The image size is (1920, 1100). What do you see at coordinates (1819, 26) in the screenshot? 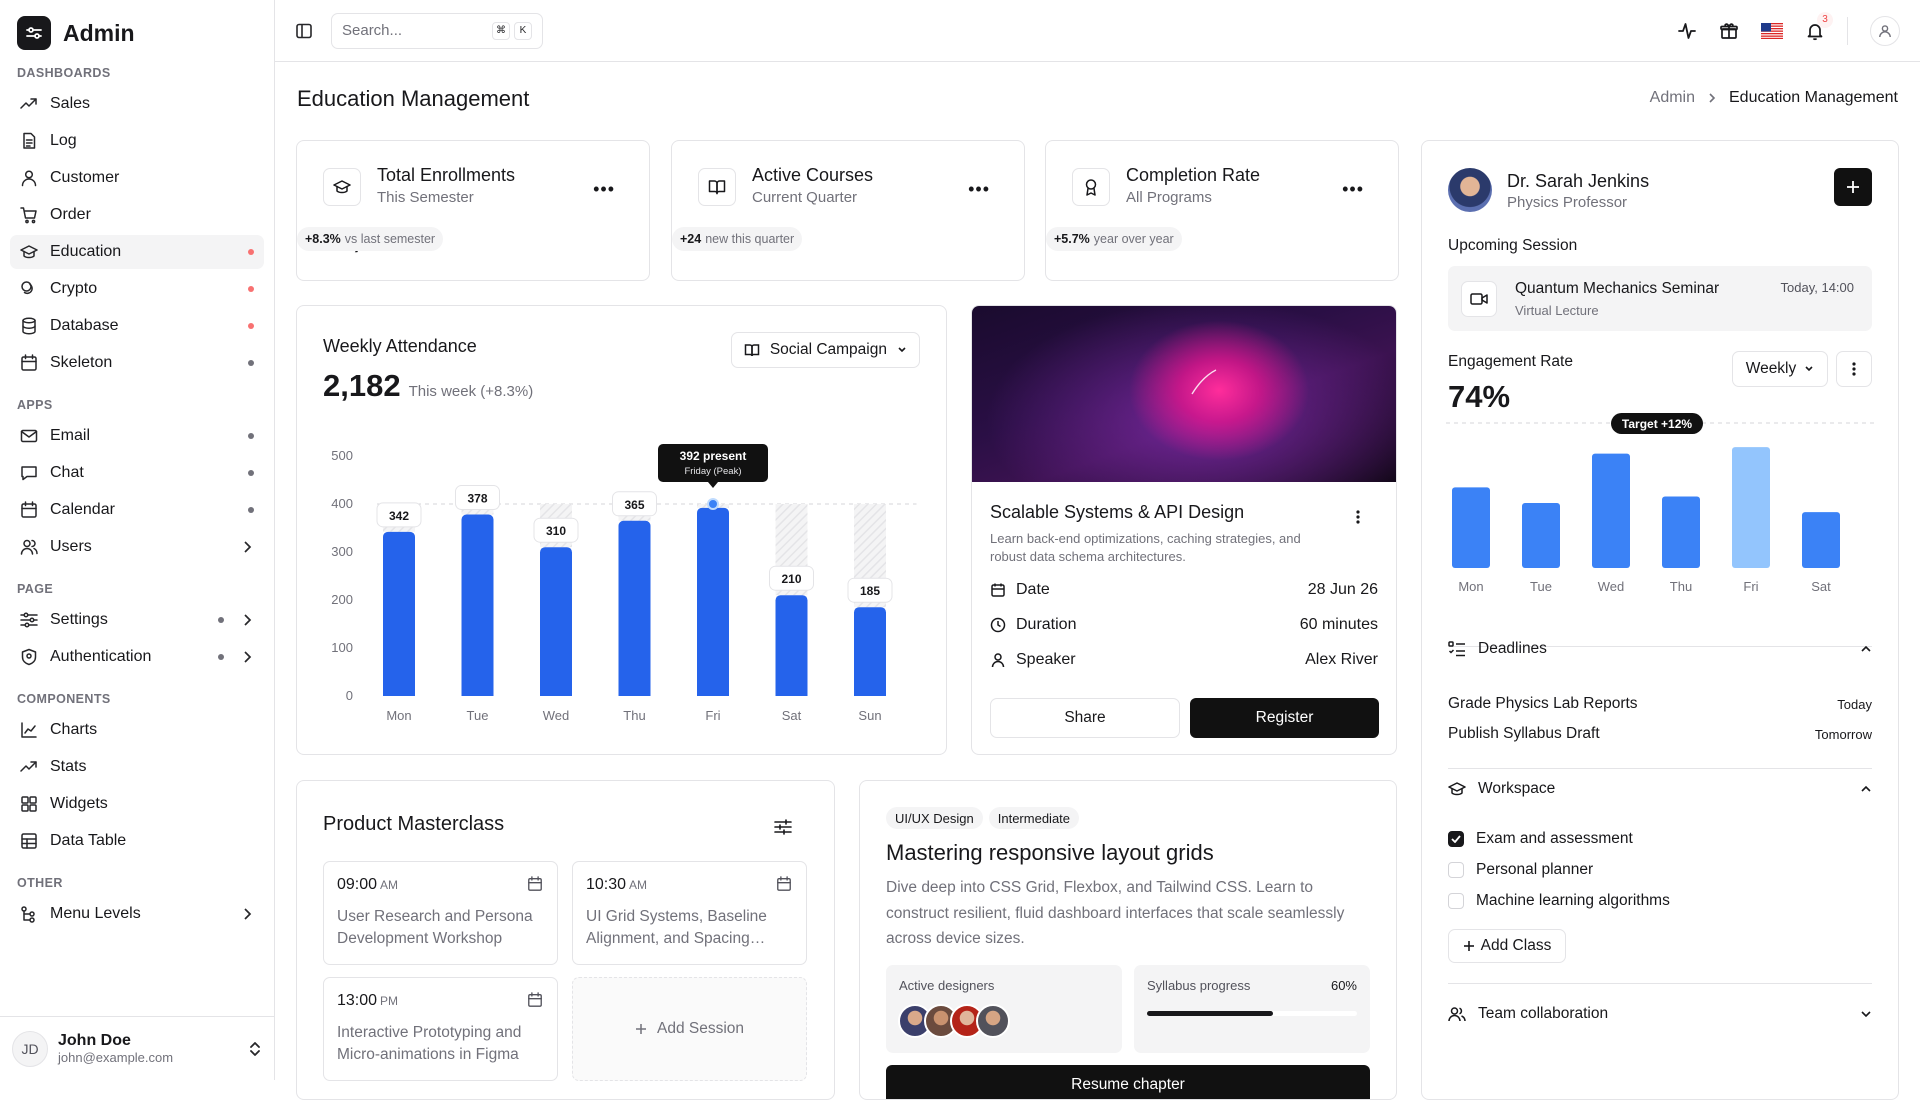
I see `notifications-icon: 3` at bounding box center [1819, 26].